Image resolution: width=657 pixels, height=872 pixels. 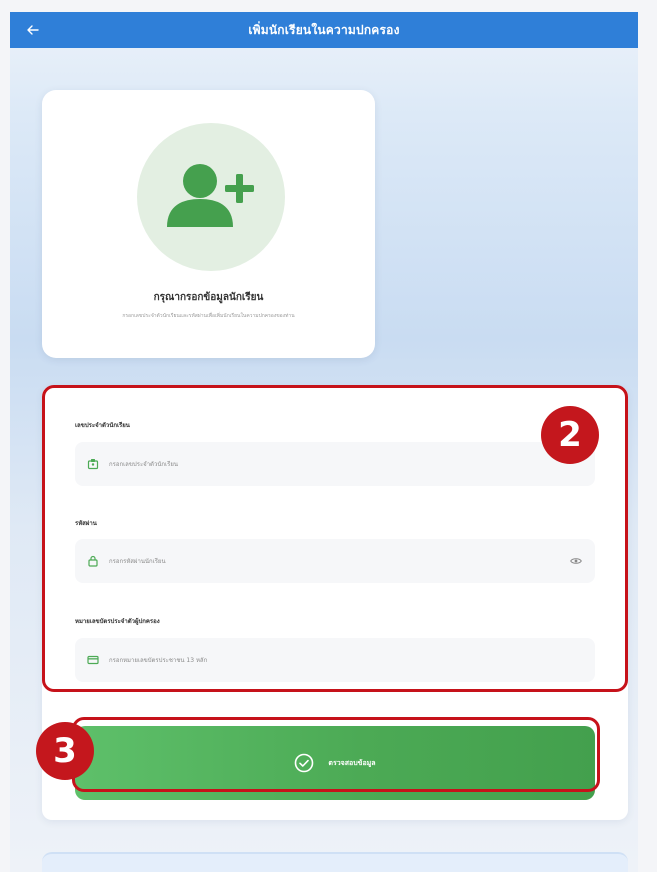 What do you see at coordinates (335, 561) in the screenshot?
I see `password-field: กรอกรหัสผ่านนักเรียน` at bounding box center [335, 561].